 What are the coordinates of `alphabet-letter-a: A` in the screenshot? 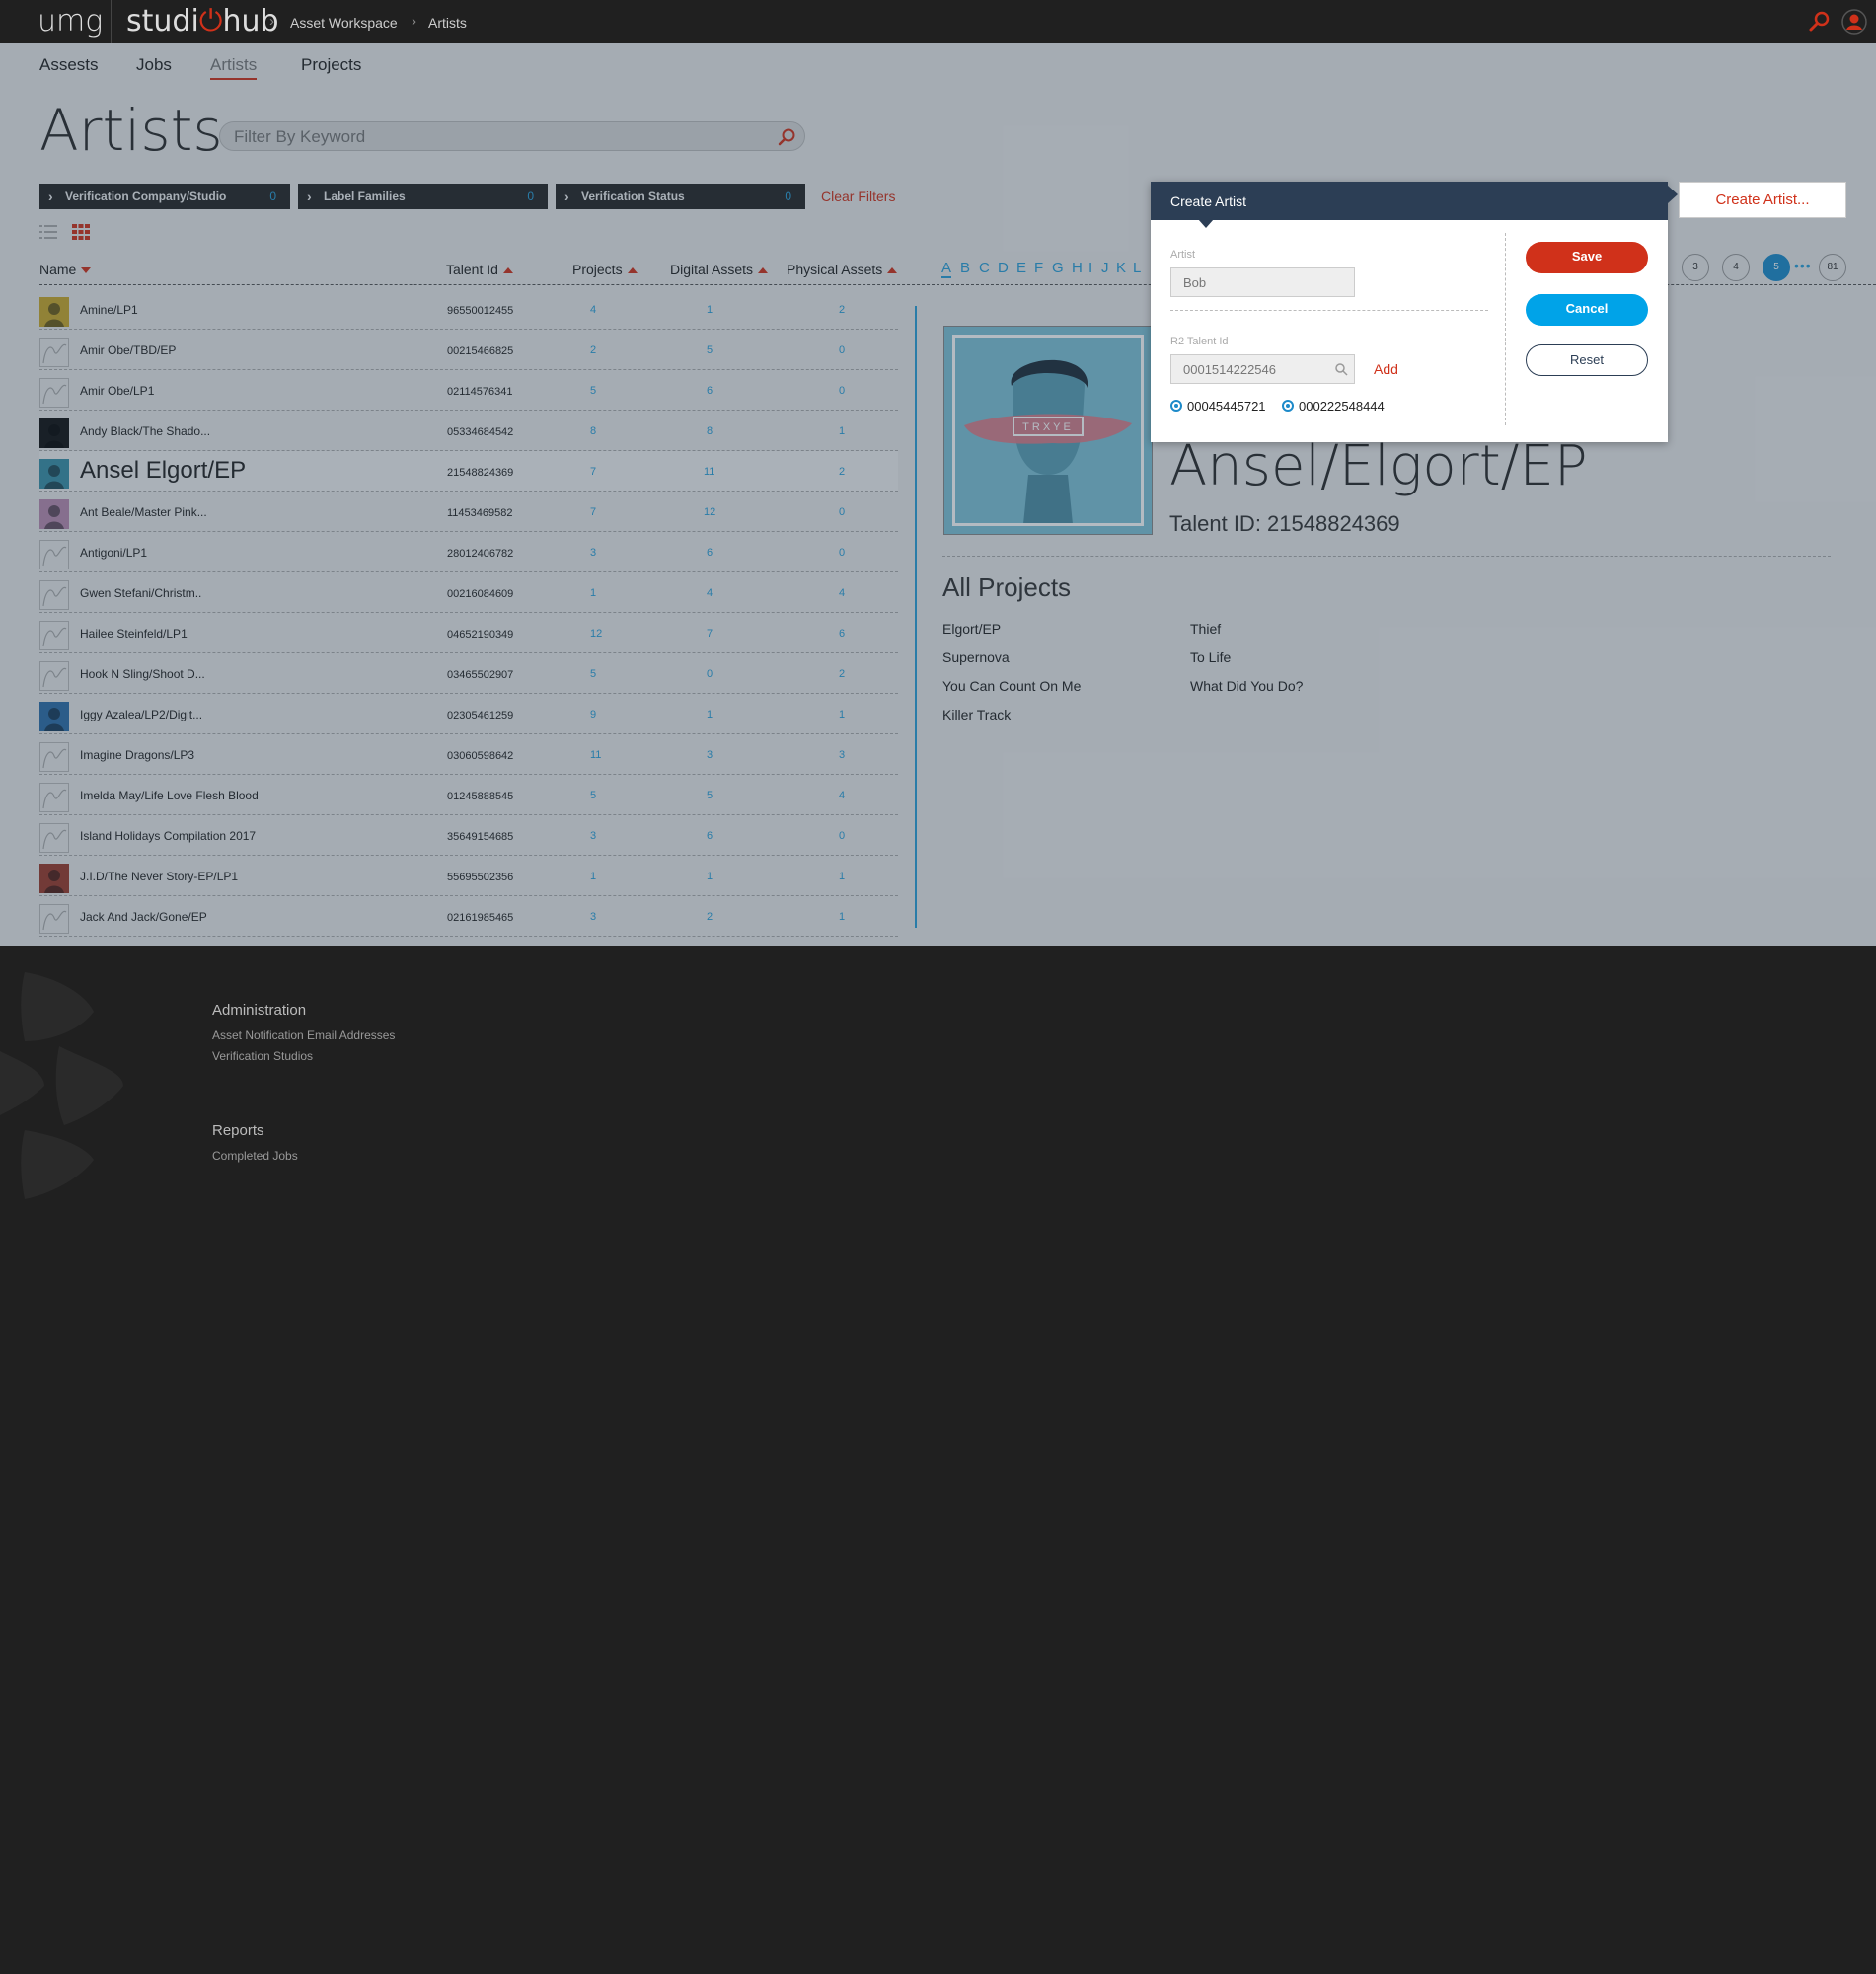 It's located at (946, 269).